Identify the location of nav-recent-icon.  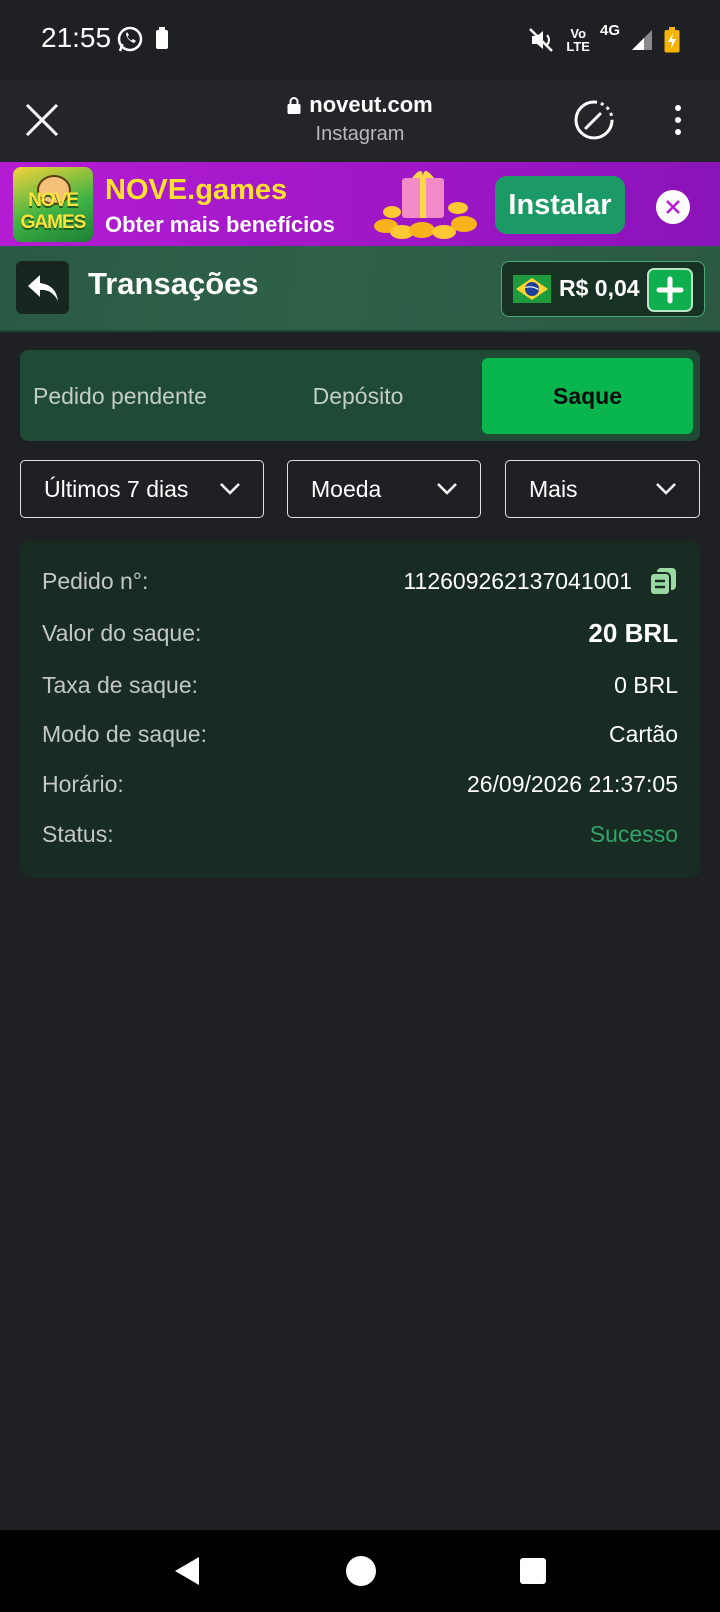
(533, 1571).